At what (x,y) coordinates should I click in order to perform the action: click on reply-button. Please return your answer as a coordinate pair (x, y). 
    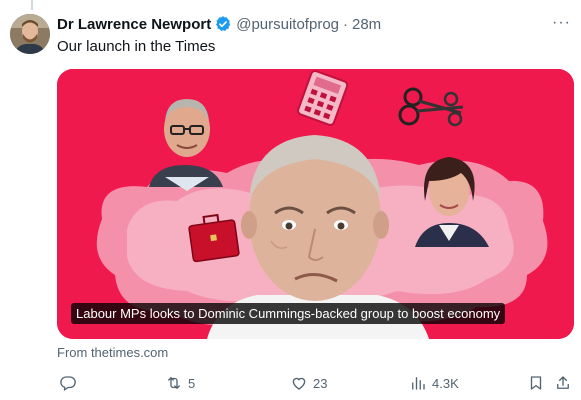
    Looking at the image, I should click on (68, 383).